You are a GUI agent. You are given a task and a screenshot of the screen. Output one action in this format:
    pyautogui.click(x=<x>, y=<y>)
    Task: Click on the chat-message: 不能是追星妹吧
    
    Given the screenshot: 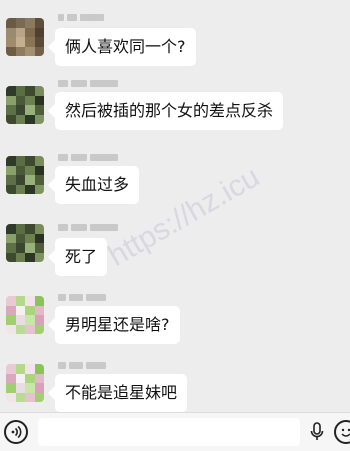 What is the action you would take?
    pyautogui.click(x=175, y=386)
    